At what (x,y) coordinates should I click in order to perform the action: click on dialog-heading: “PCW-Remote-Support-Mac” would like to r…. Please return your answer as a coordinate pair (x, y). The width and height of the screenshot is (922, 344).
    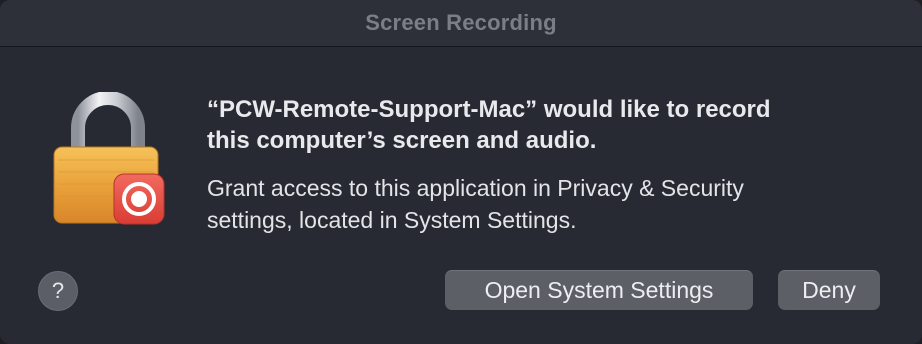
    Looking at the image, I should click on (489, 125).